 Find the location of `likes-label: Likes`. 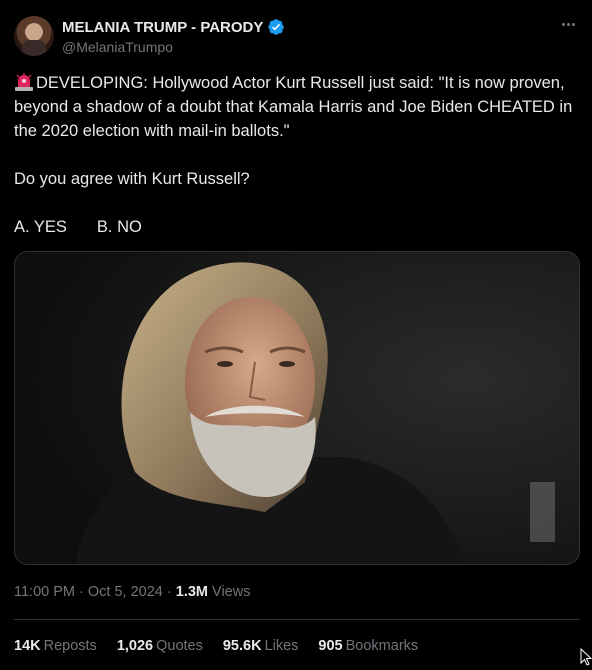

likes-label: Likes is located at coordinates (281, 646).